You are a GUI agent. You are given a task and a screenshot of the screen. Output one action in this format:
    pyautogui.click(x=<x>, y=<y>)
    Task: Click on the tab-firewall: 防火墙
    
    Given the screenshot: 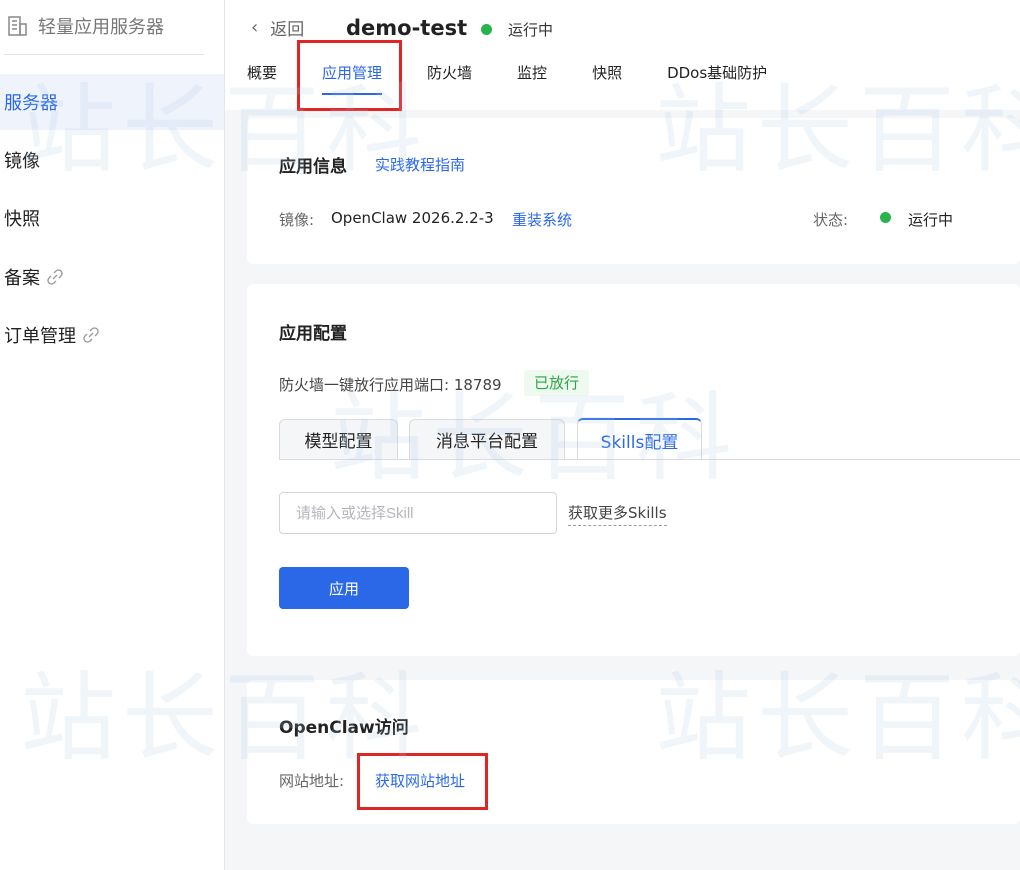 What is the action you would take?
    pyautogui.click(x=449, y=72)
    